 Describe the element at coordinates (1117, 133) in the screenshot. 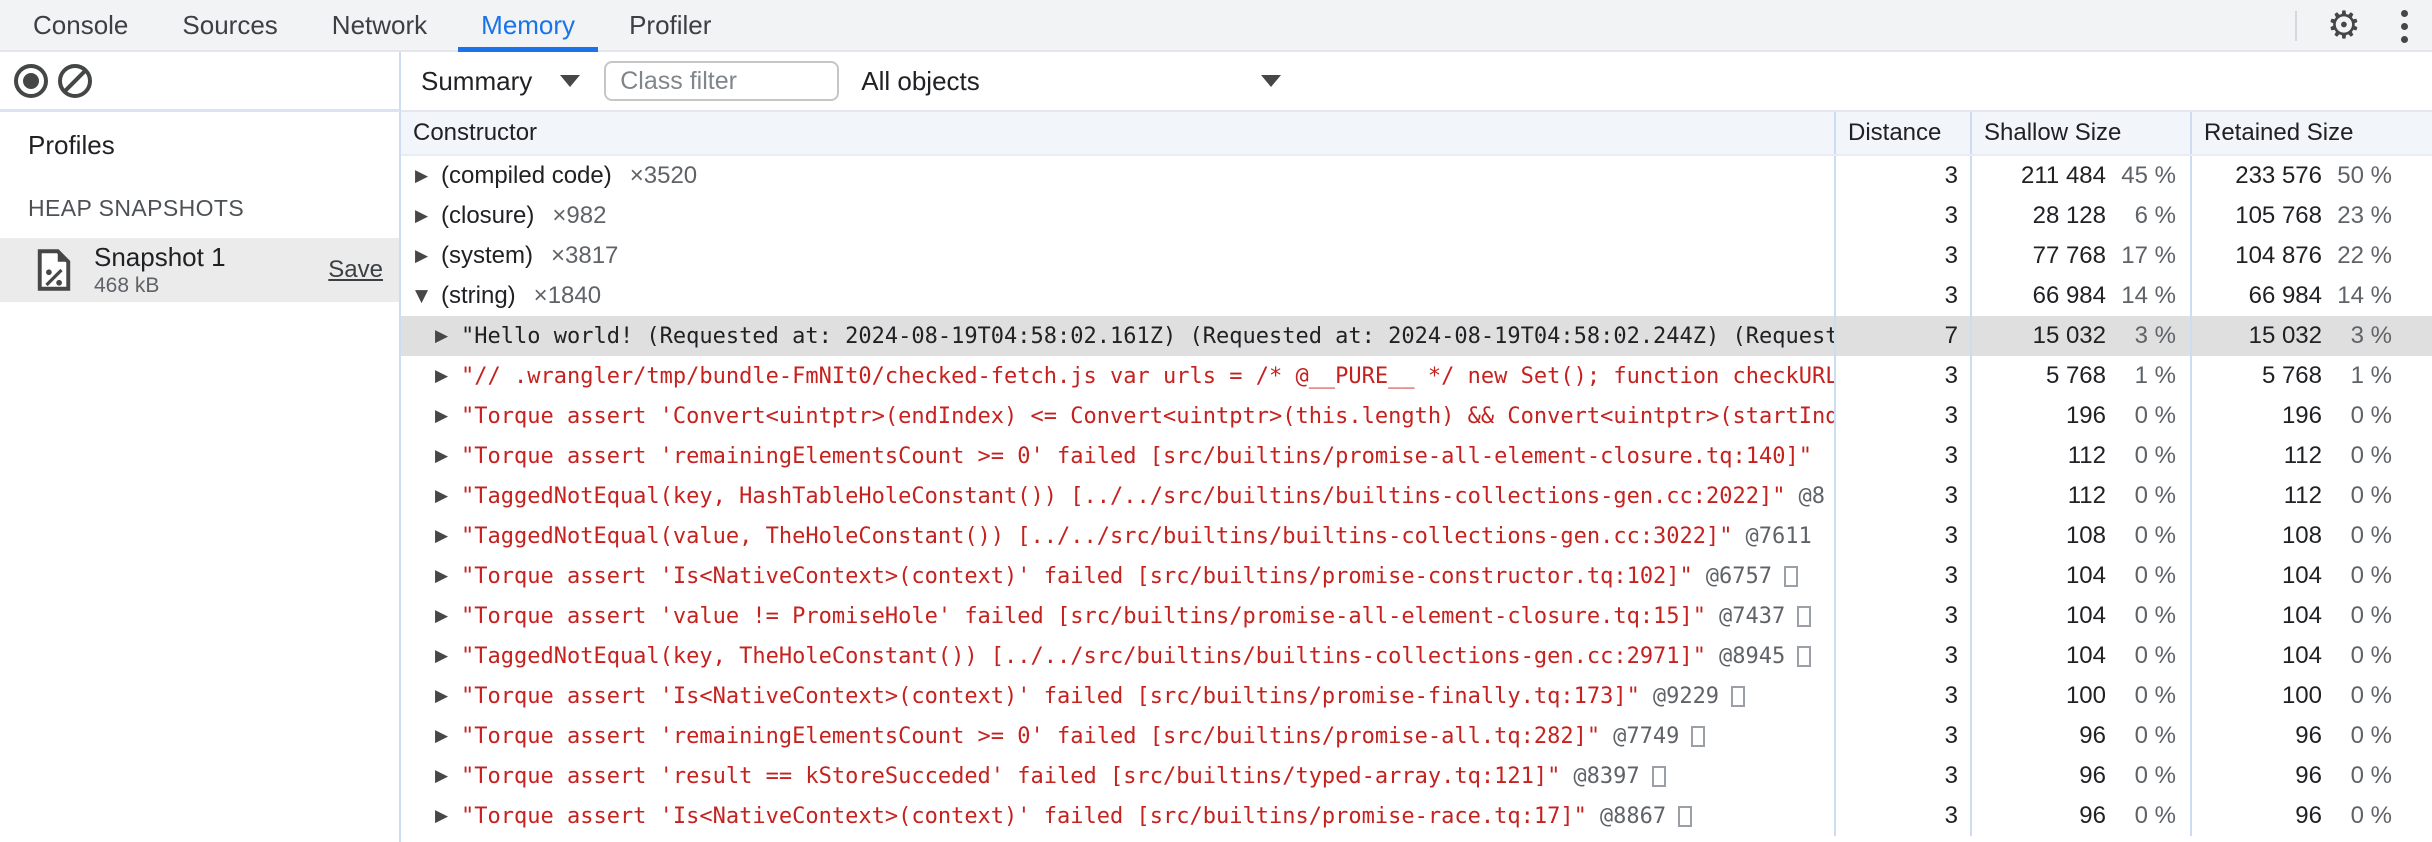

I see `column-header-constructor: Constructor` at that location.